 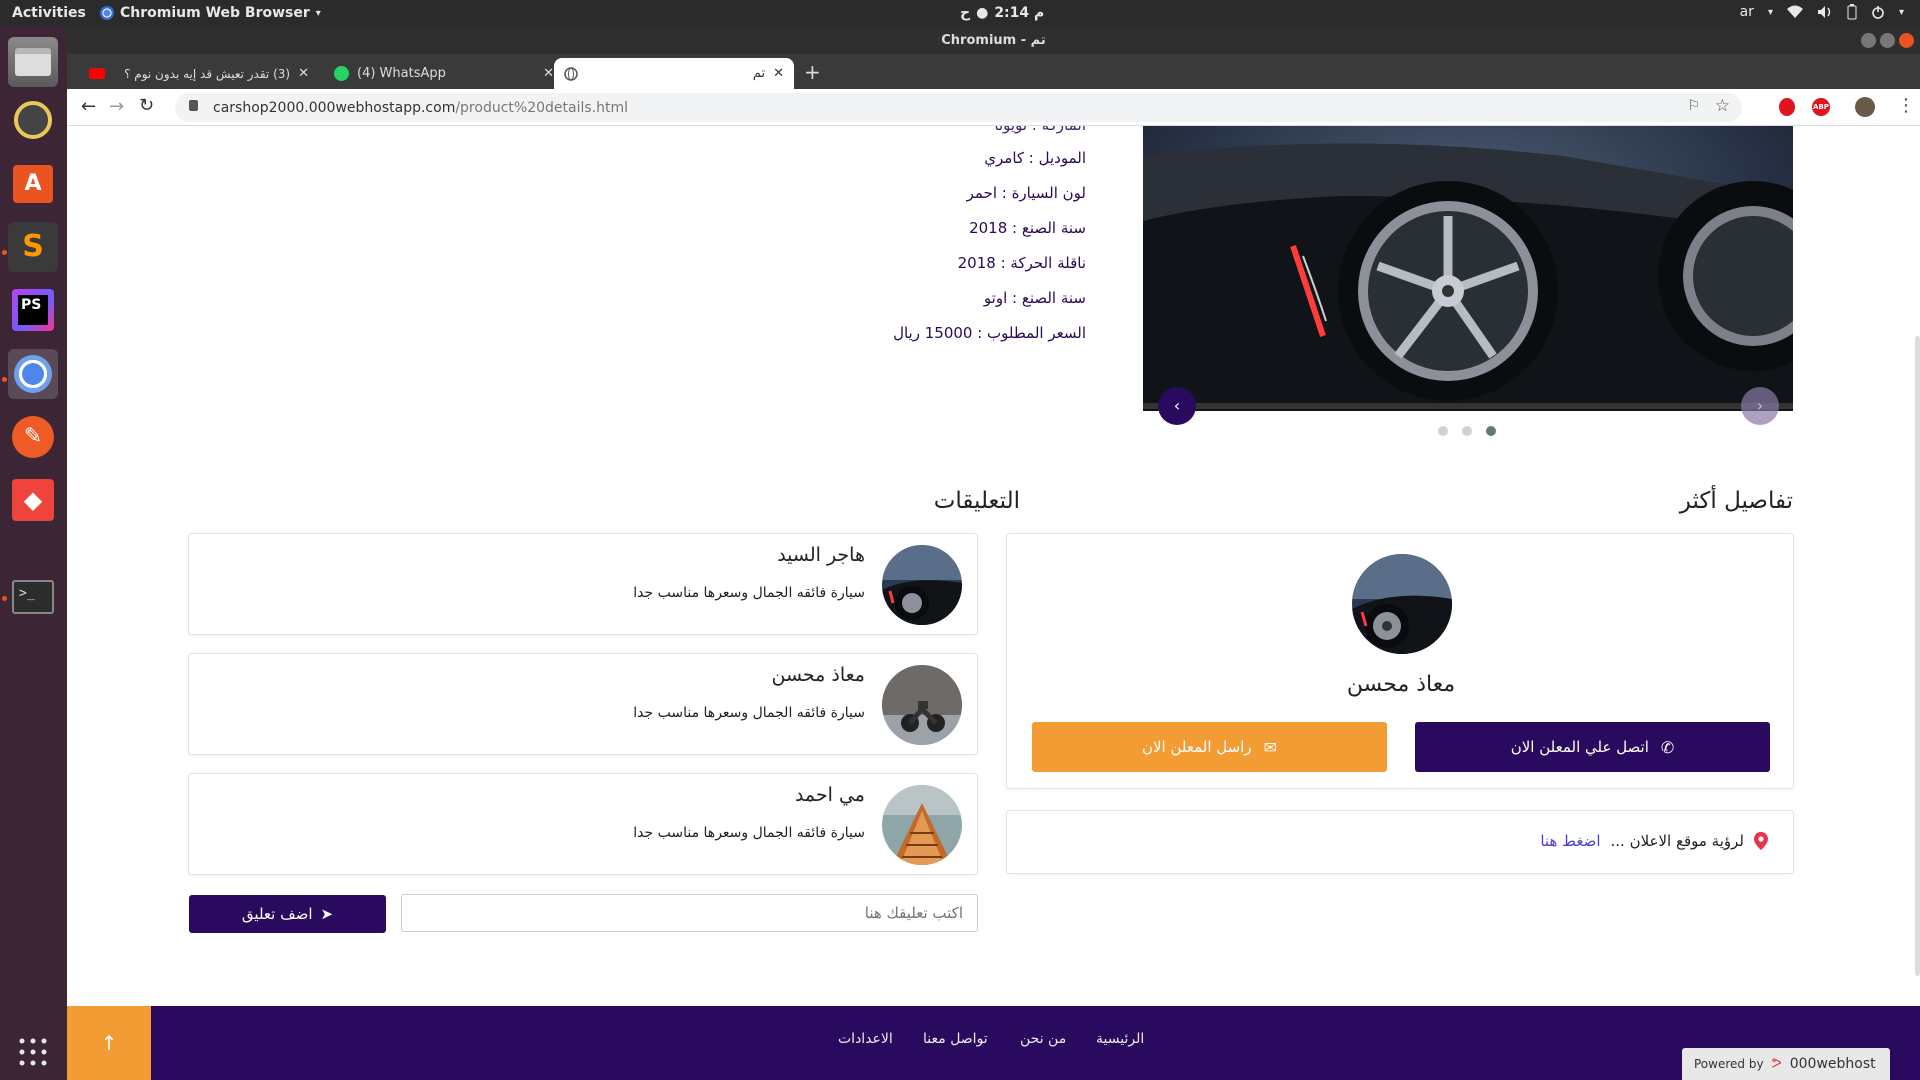 I want to click on slider-prev-button: ‹, so click(x=1177, y=406).